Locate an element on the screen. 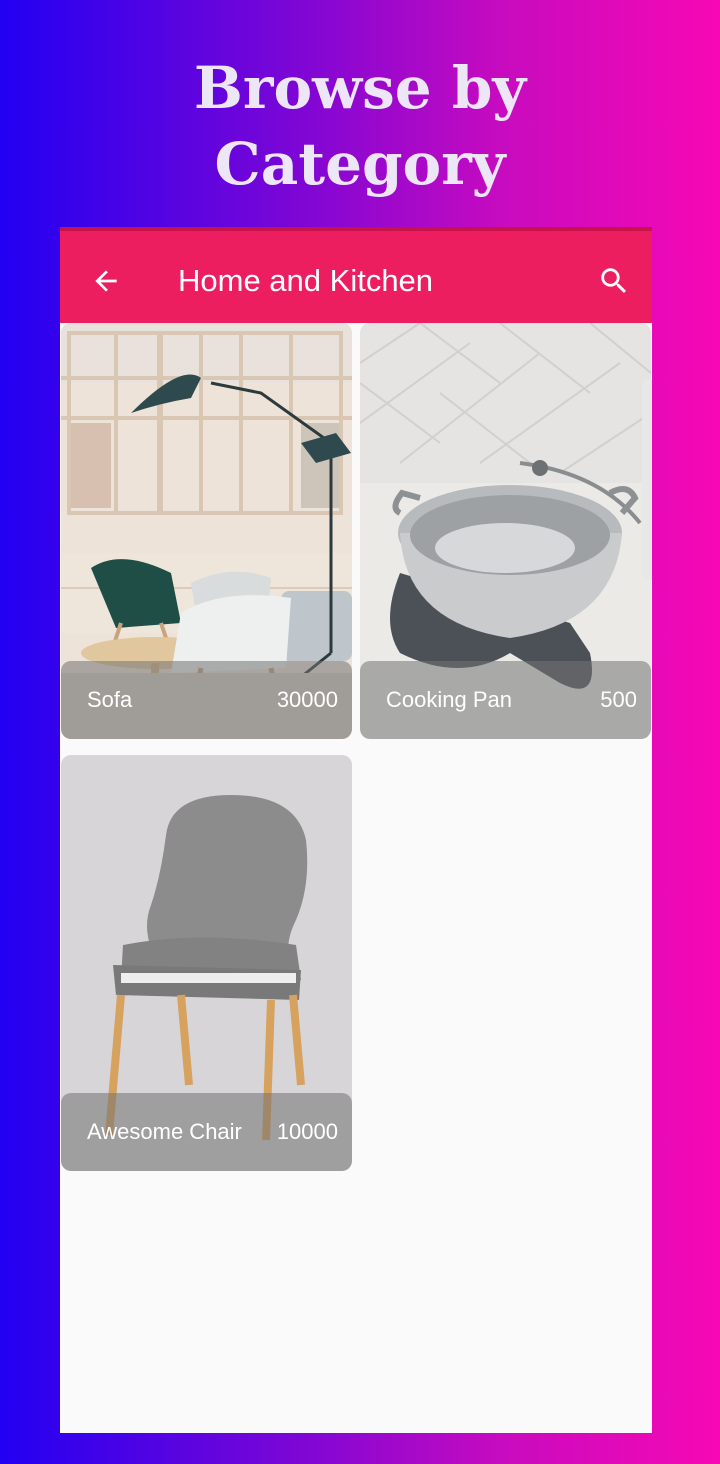 The width and height of the screenshot is (720, 1464). back-button is located at coordinates (106, 281).